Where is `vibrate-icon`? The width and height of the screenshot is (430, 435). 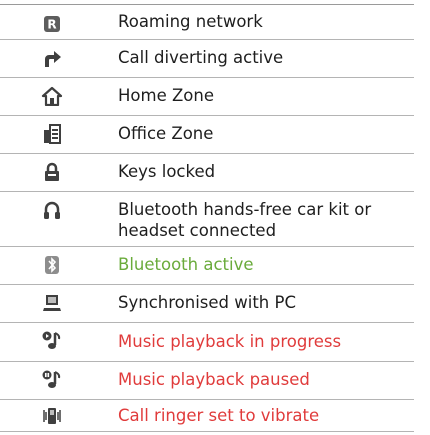 vibrate-icon is located at coordinates (52, 416).